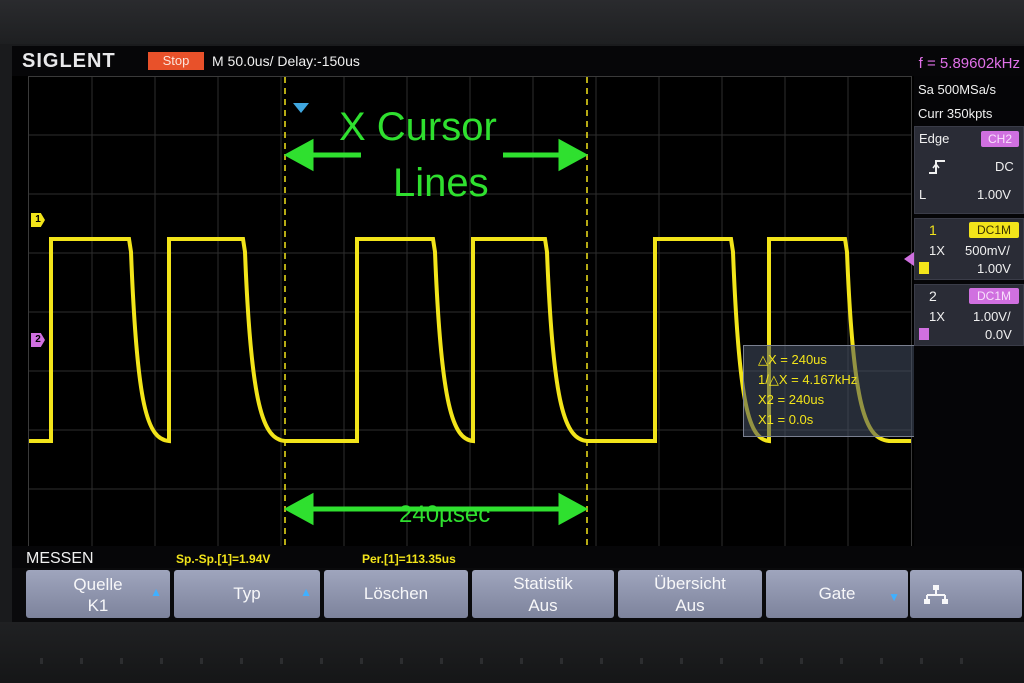  I want to click on measure-title: MESSEN, so click(60, 558).